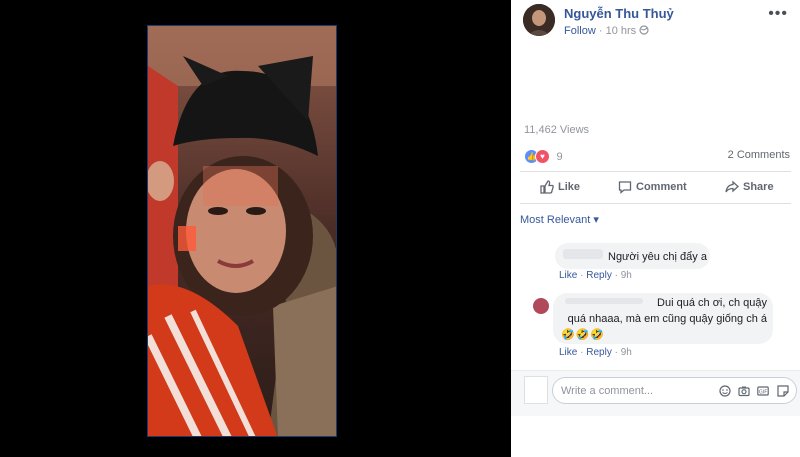 This screenshot has width=800, height=457. I want to click on camera-icon, so click(744, 391).